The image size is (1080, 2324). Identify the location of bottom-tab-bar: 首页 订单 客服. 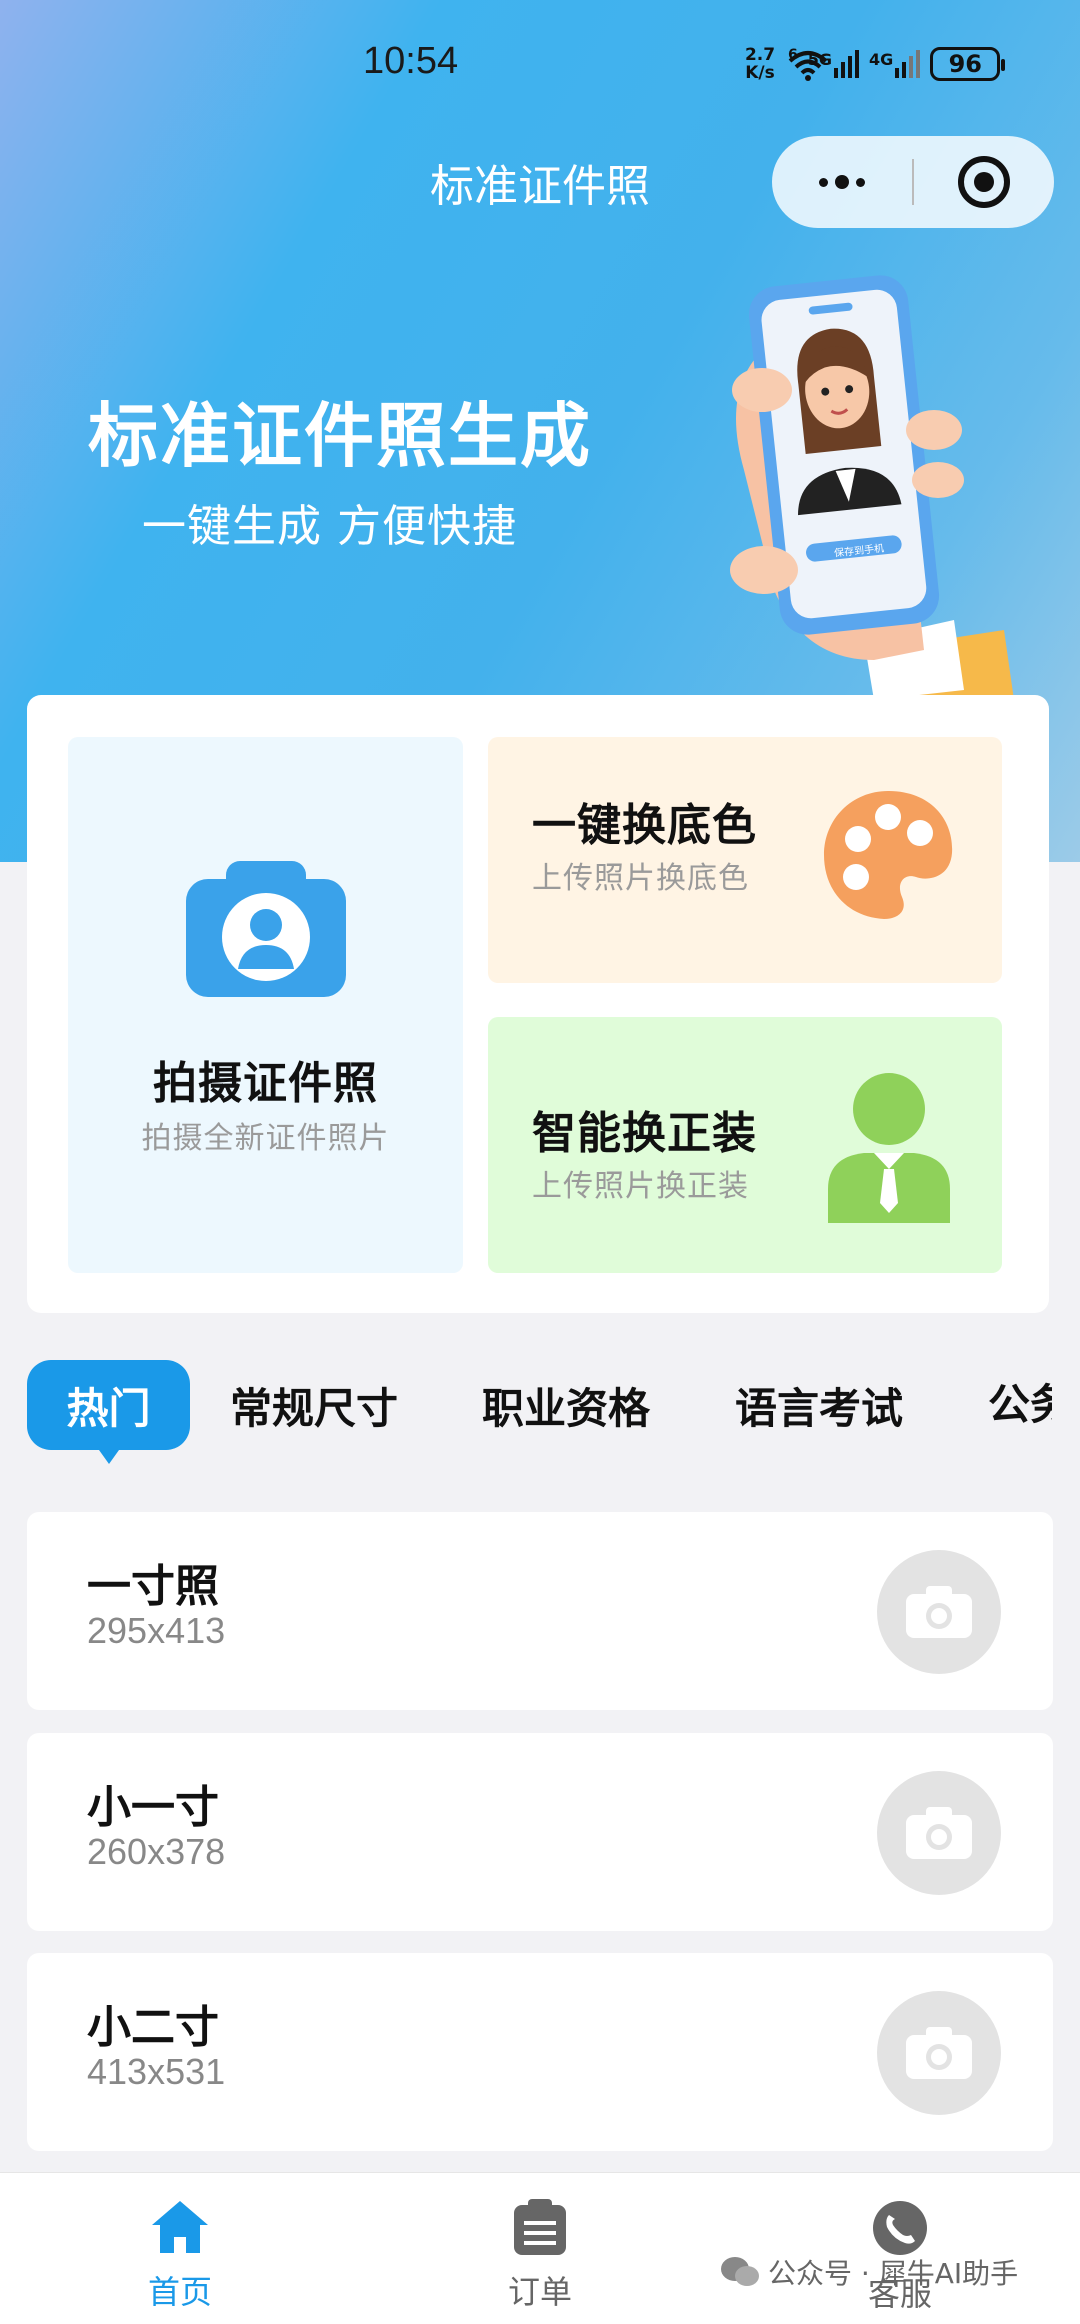
(540, 2248).